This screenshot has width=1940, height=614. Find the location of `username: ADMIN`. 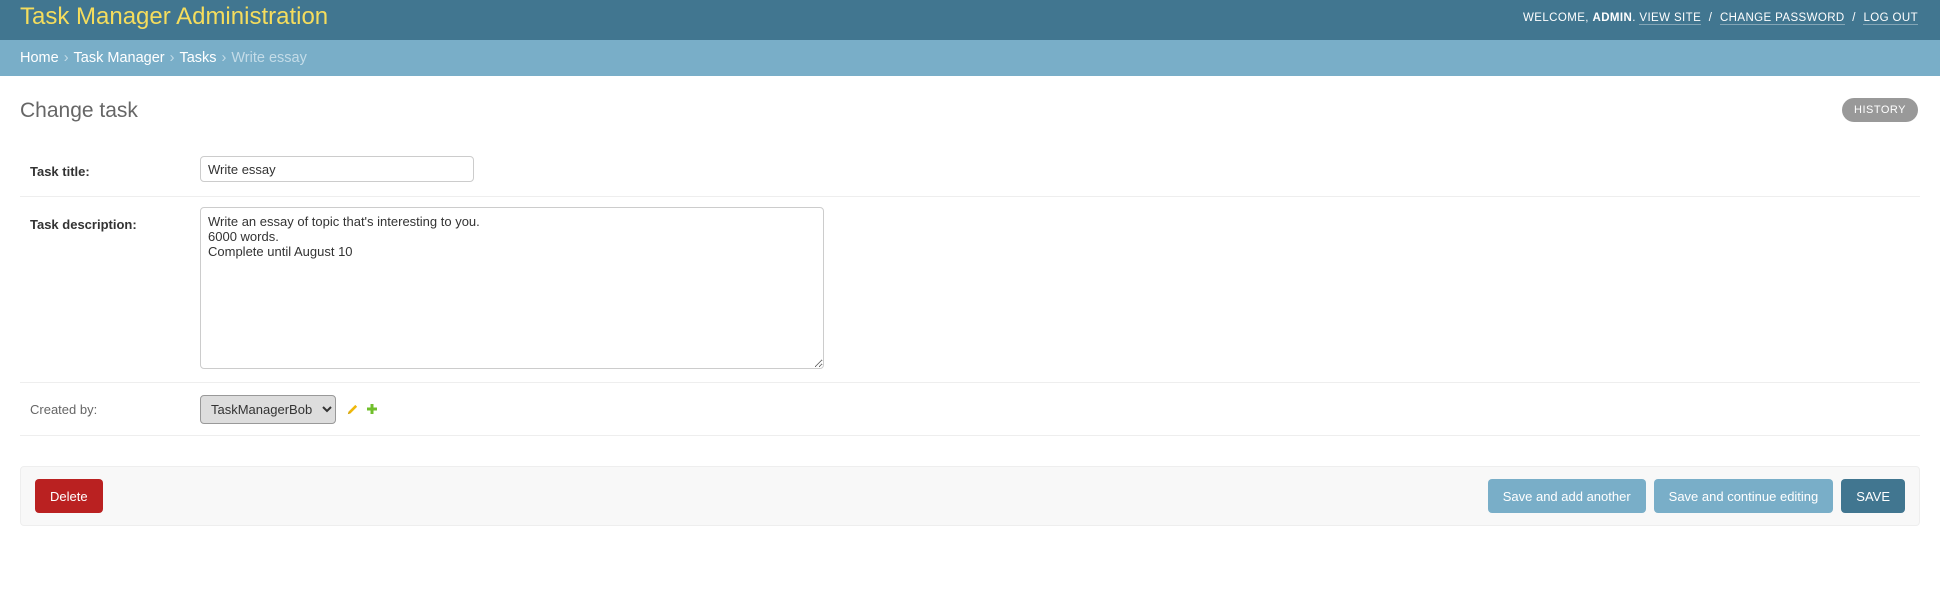

username: ADMIN is located at coordinates (1612, 17).